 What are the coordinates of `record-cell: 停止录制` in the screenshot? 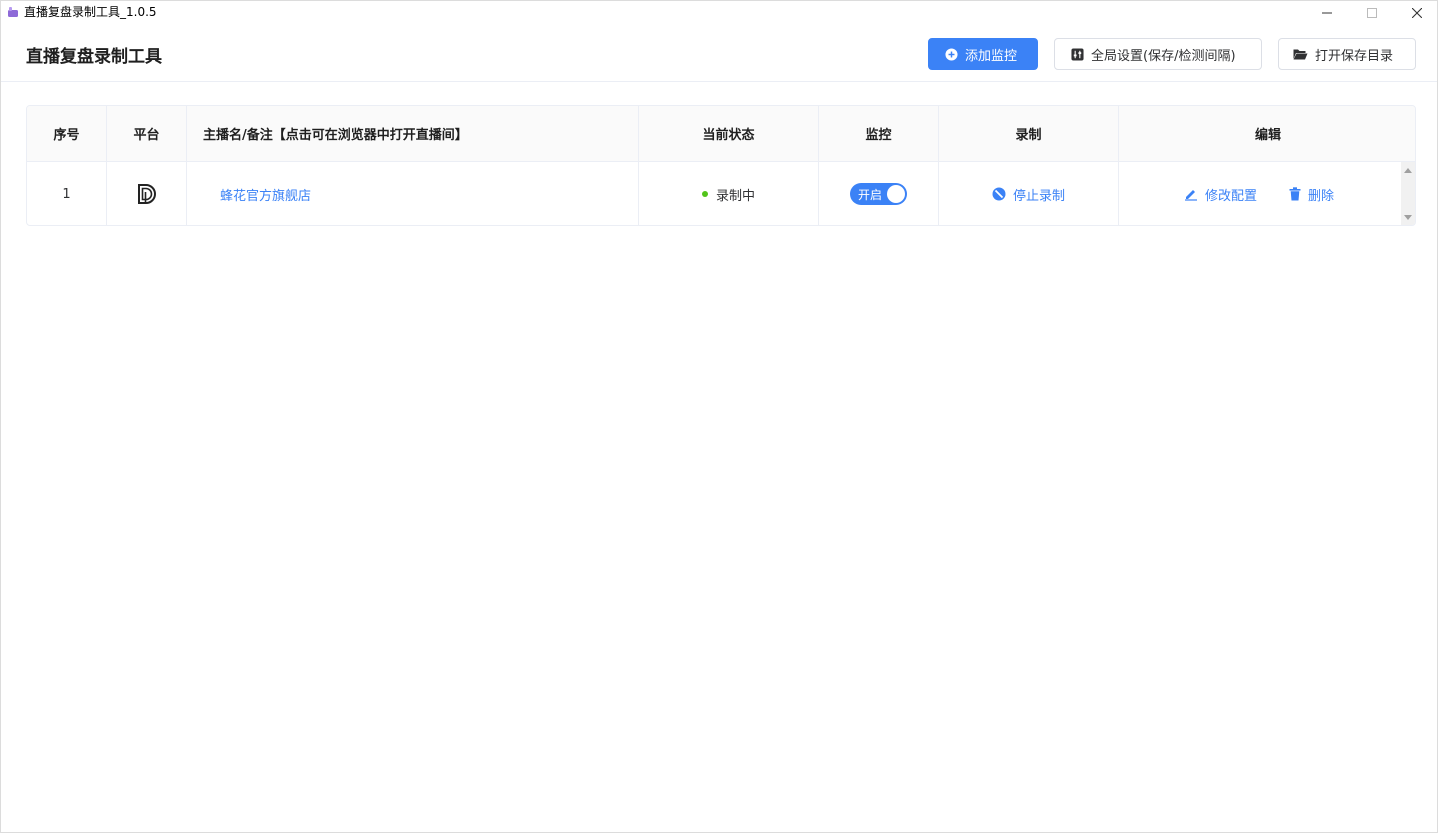 It's located at (1029, 193).